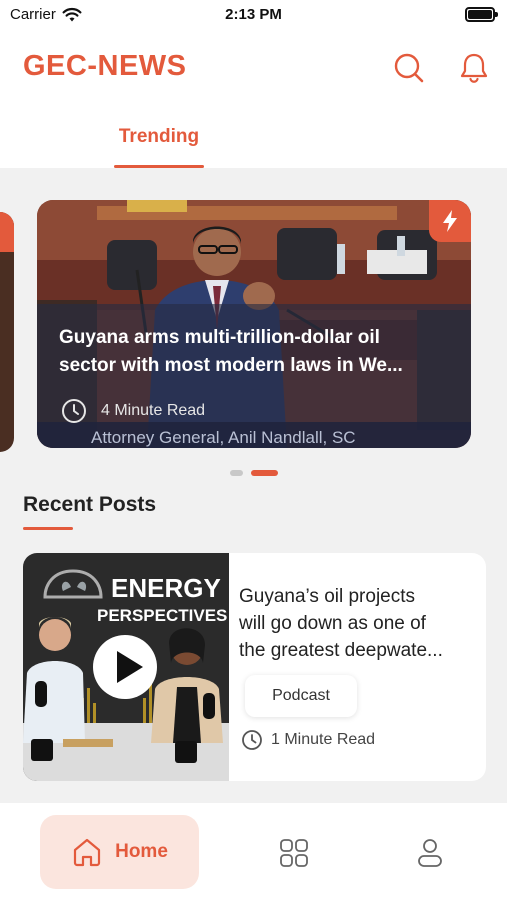  I want to click on battery-icon, so click(481, 14).